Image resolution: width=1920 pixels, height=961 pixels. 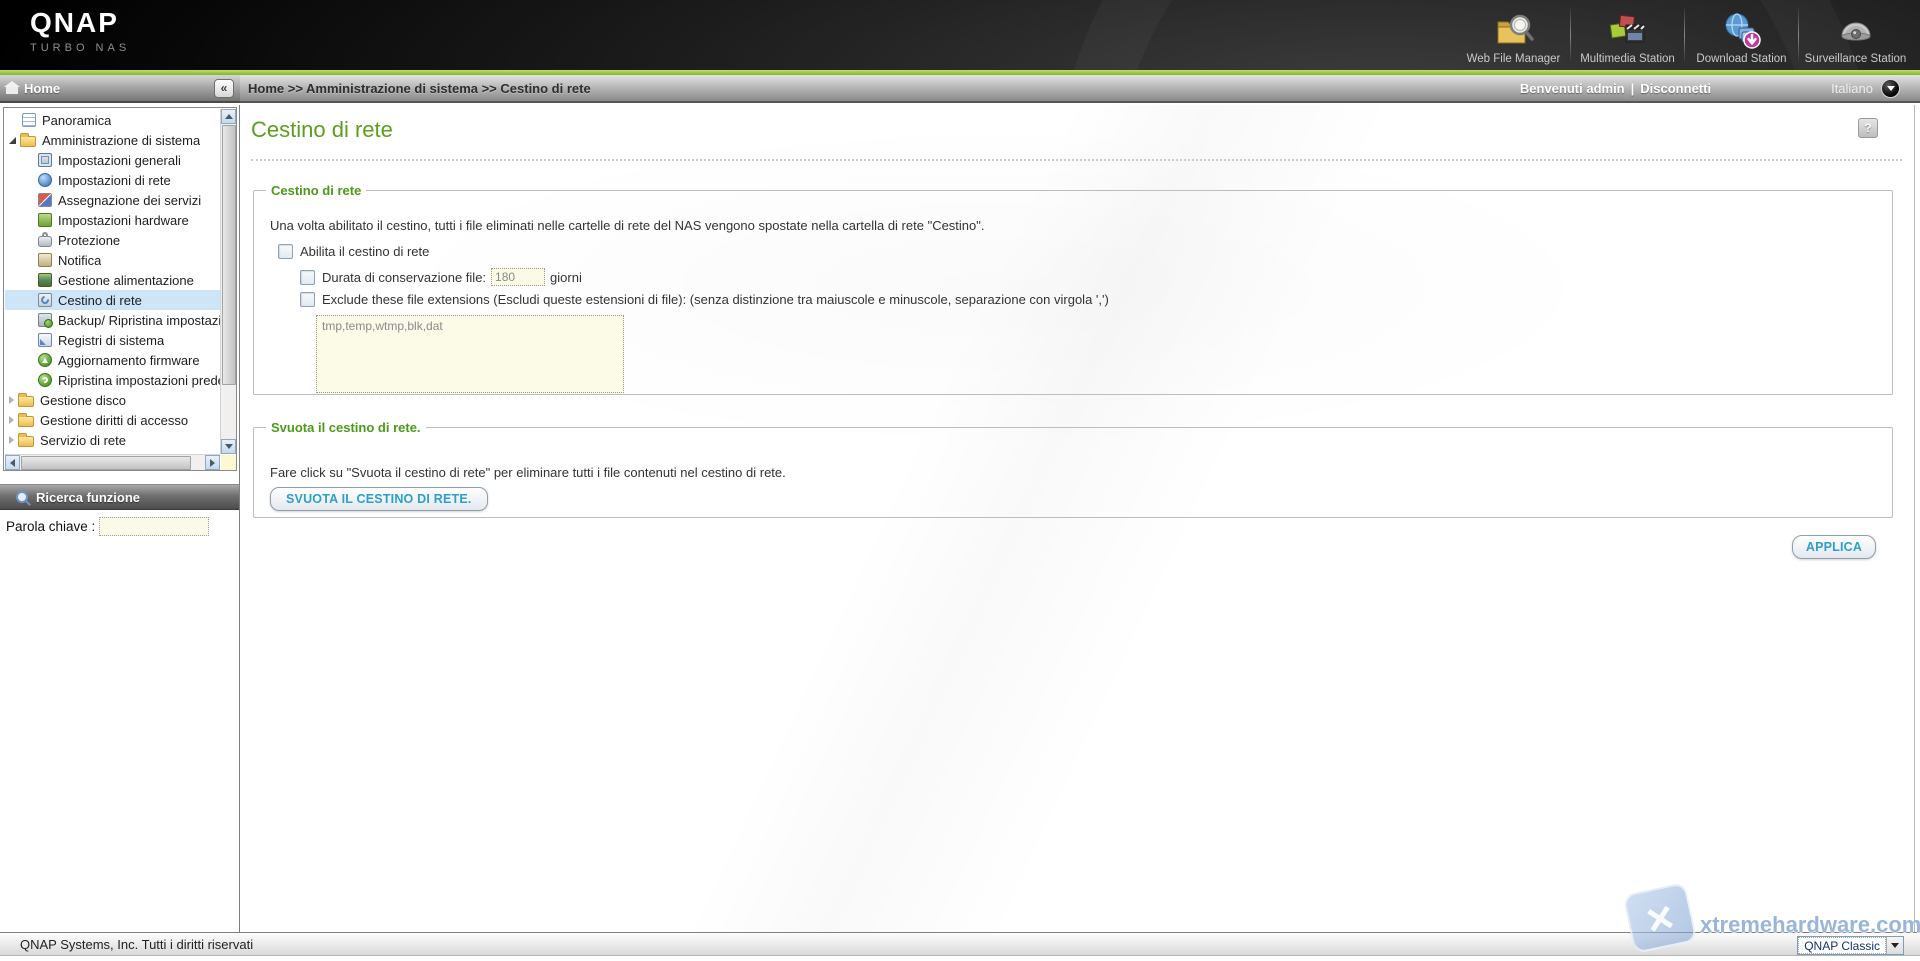 I want to click on search-icon, so click(x=22, y=497).